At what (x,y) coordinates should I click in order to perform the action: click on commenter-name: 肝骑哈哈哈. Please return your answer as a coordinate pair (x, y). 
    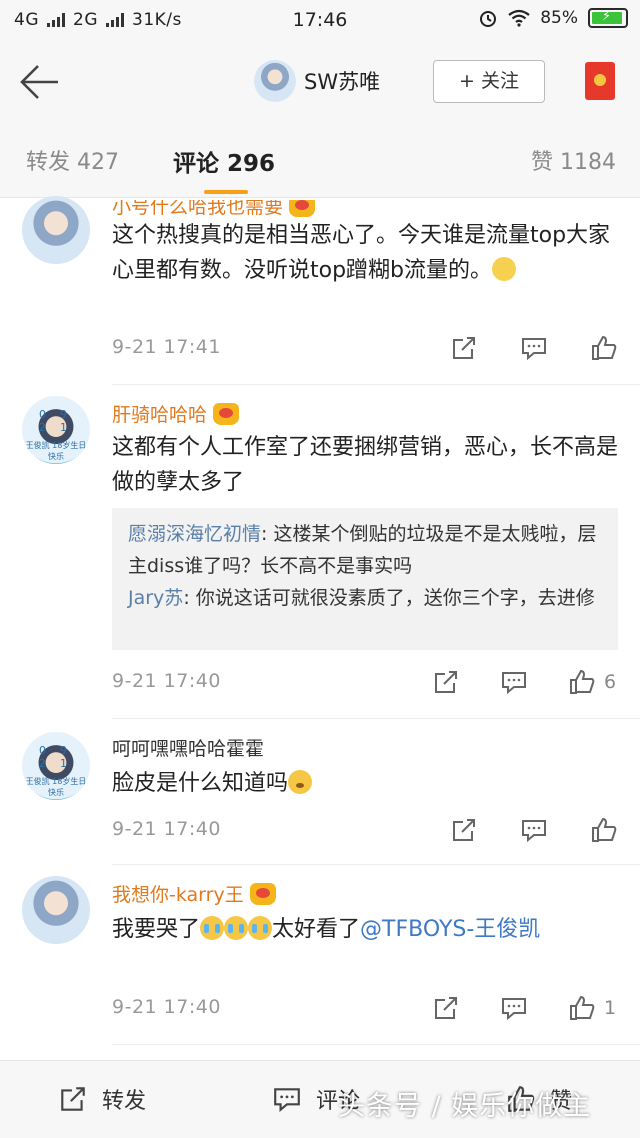
    Looking at the image, I should click on (176, 413).